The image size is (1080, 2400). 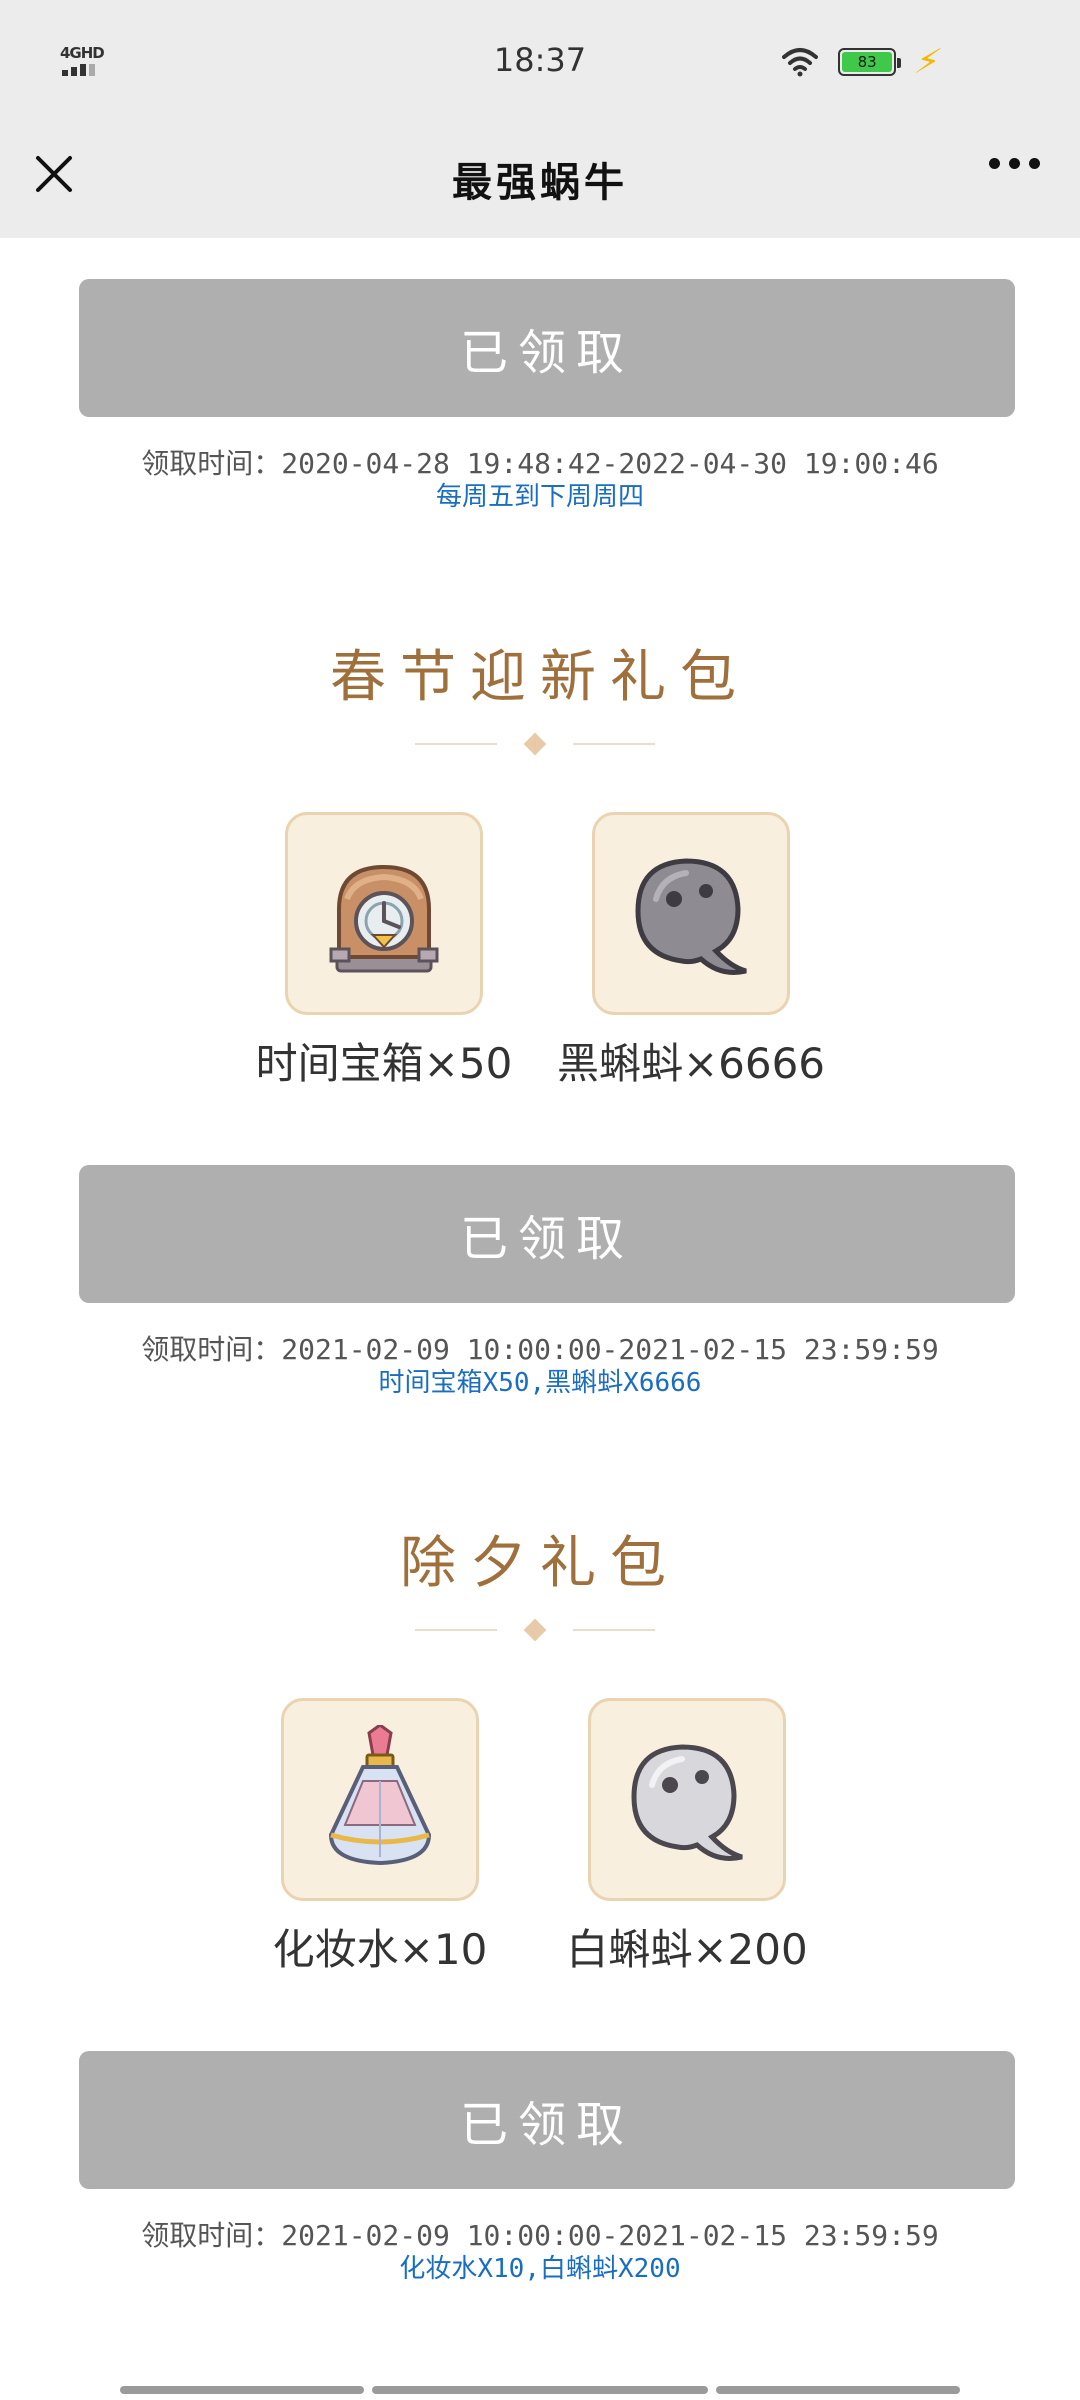 I want to click on status-bar: 4GHD 18:37 83 ⚡, so click(x=540, y=60).